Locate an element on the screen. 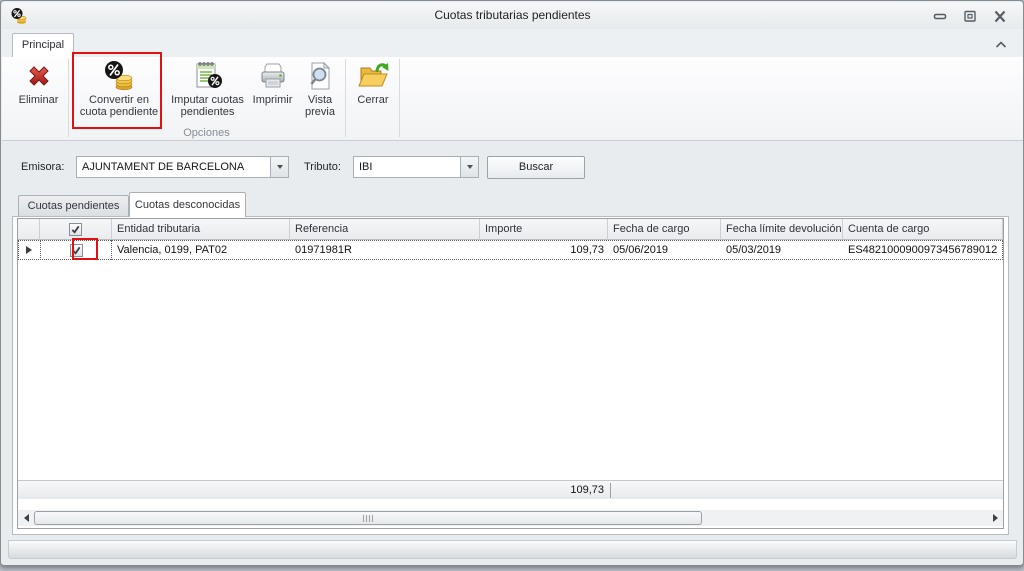 Image resolution: width=1024 pixels, height=571 pixels. ribbon-button-label: Imputar cuotas pendientes is located at coordinates (207, 106).